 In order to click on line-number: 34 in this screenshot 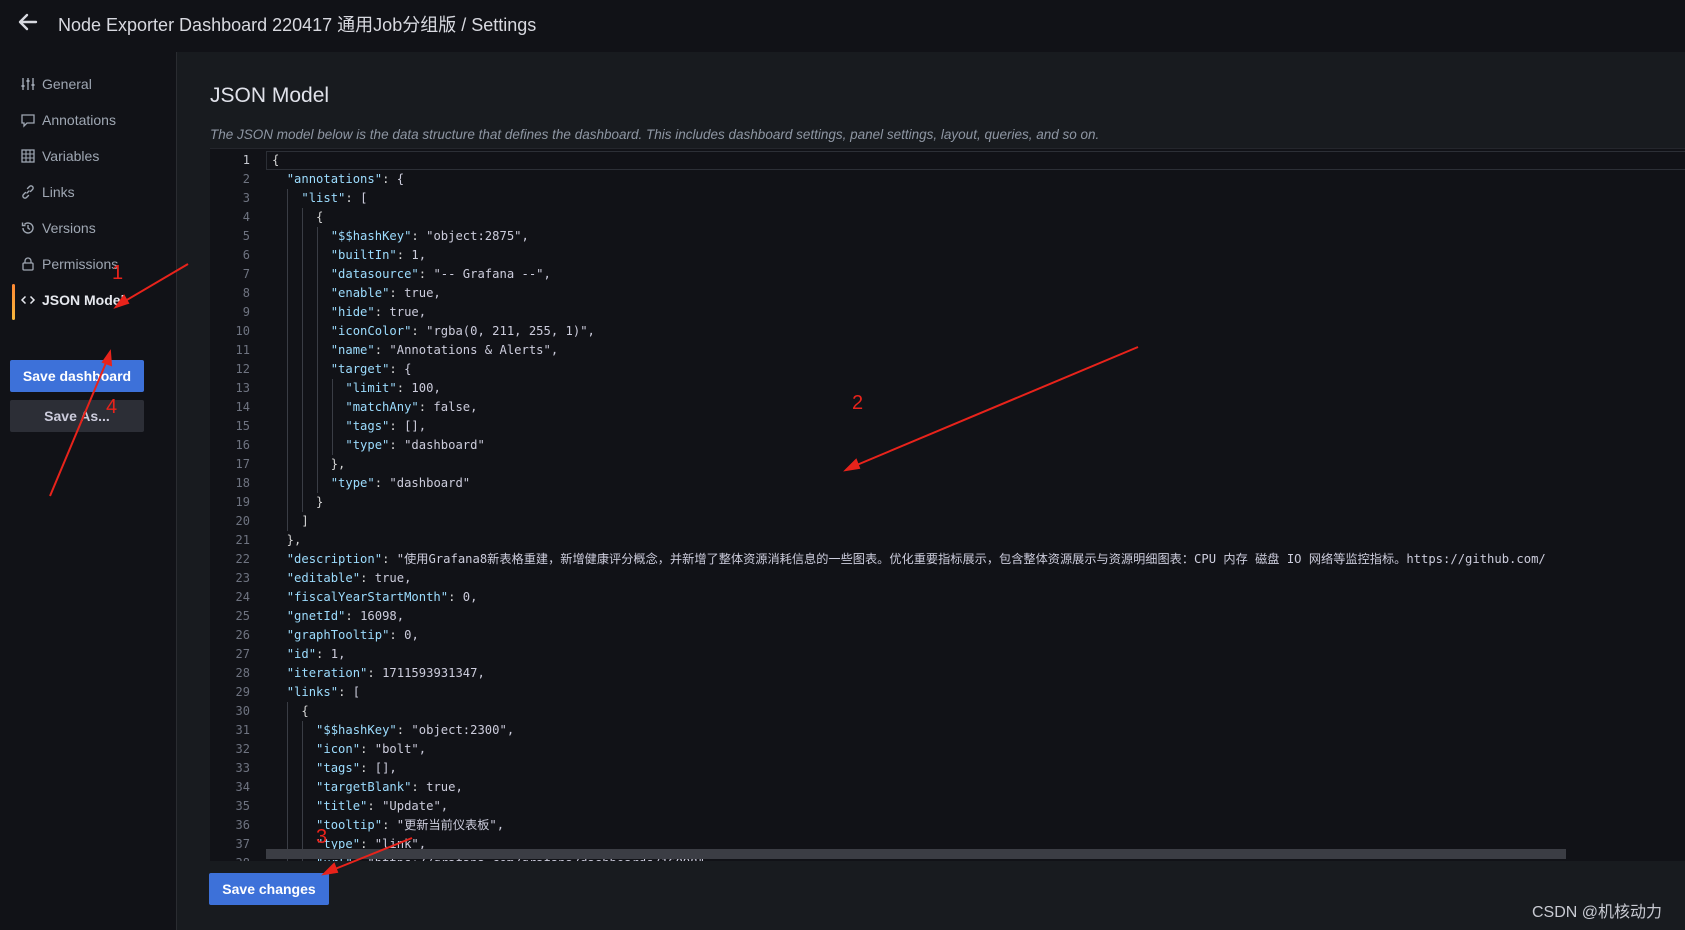, I will do `click(242, 787)`.